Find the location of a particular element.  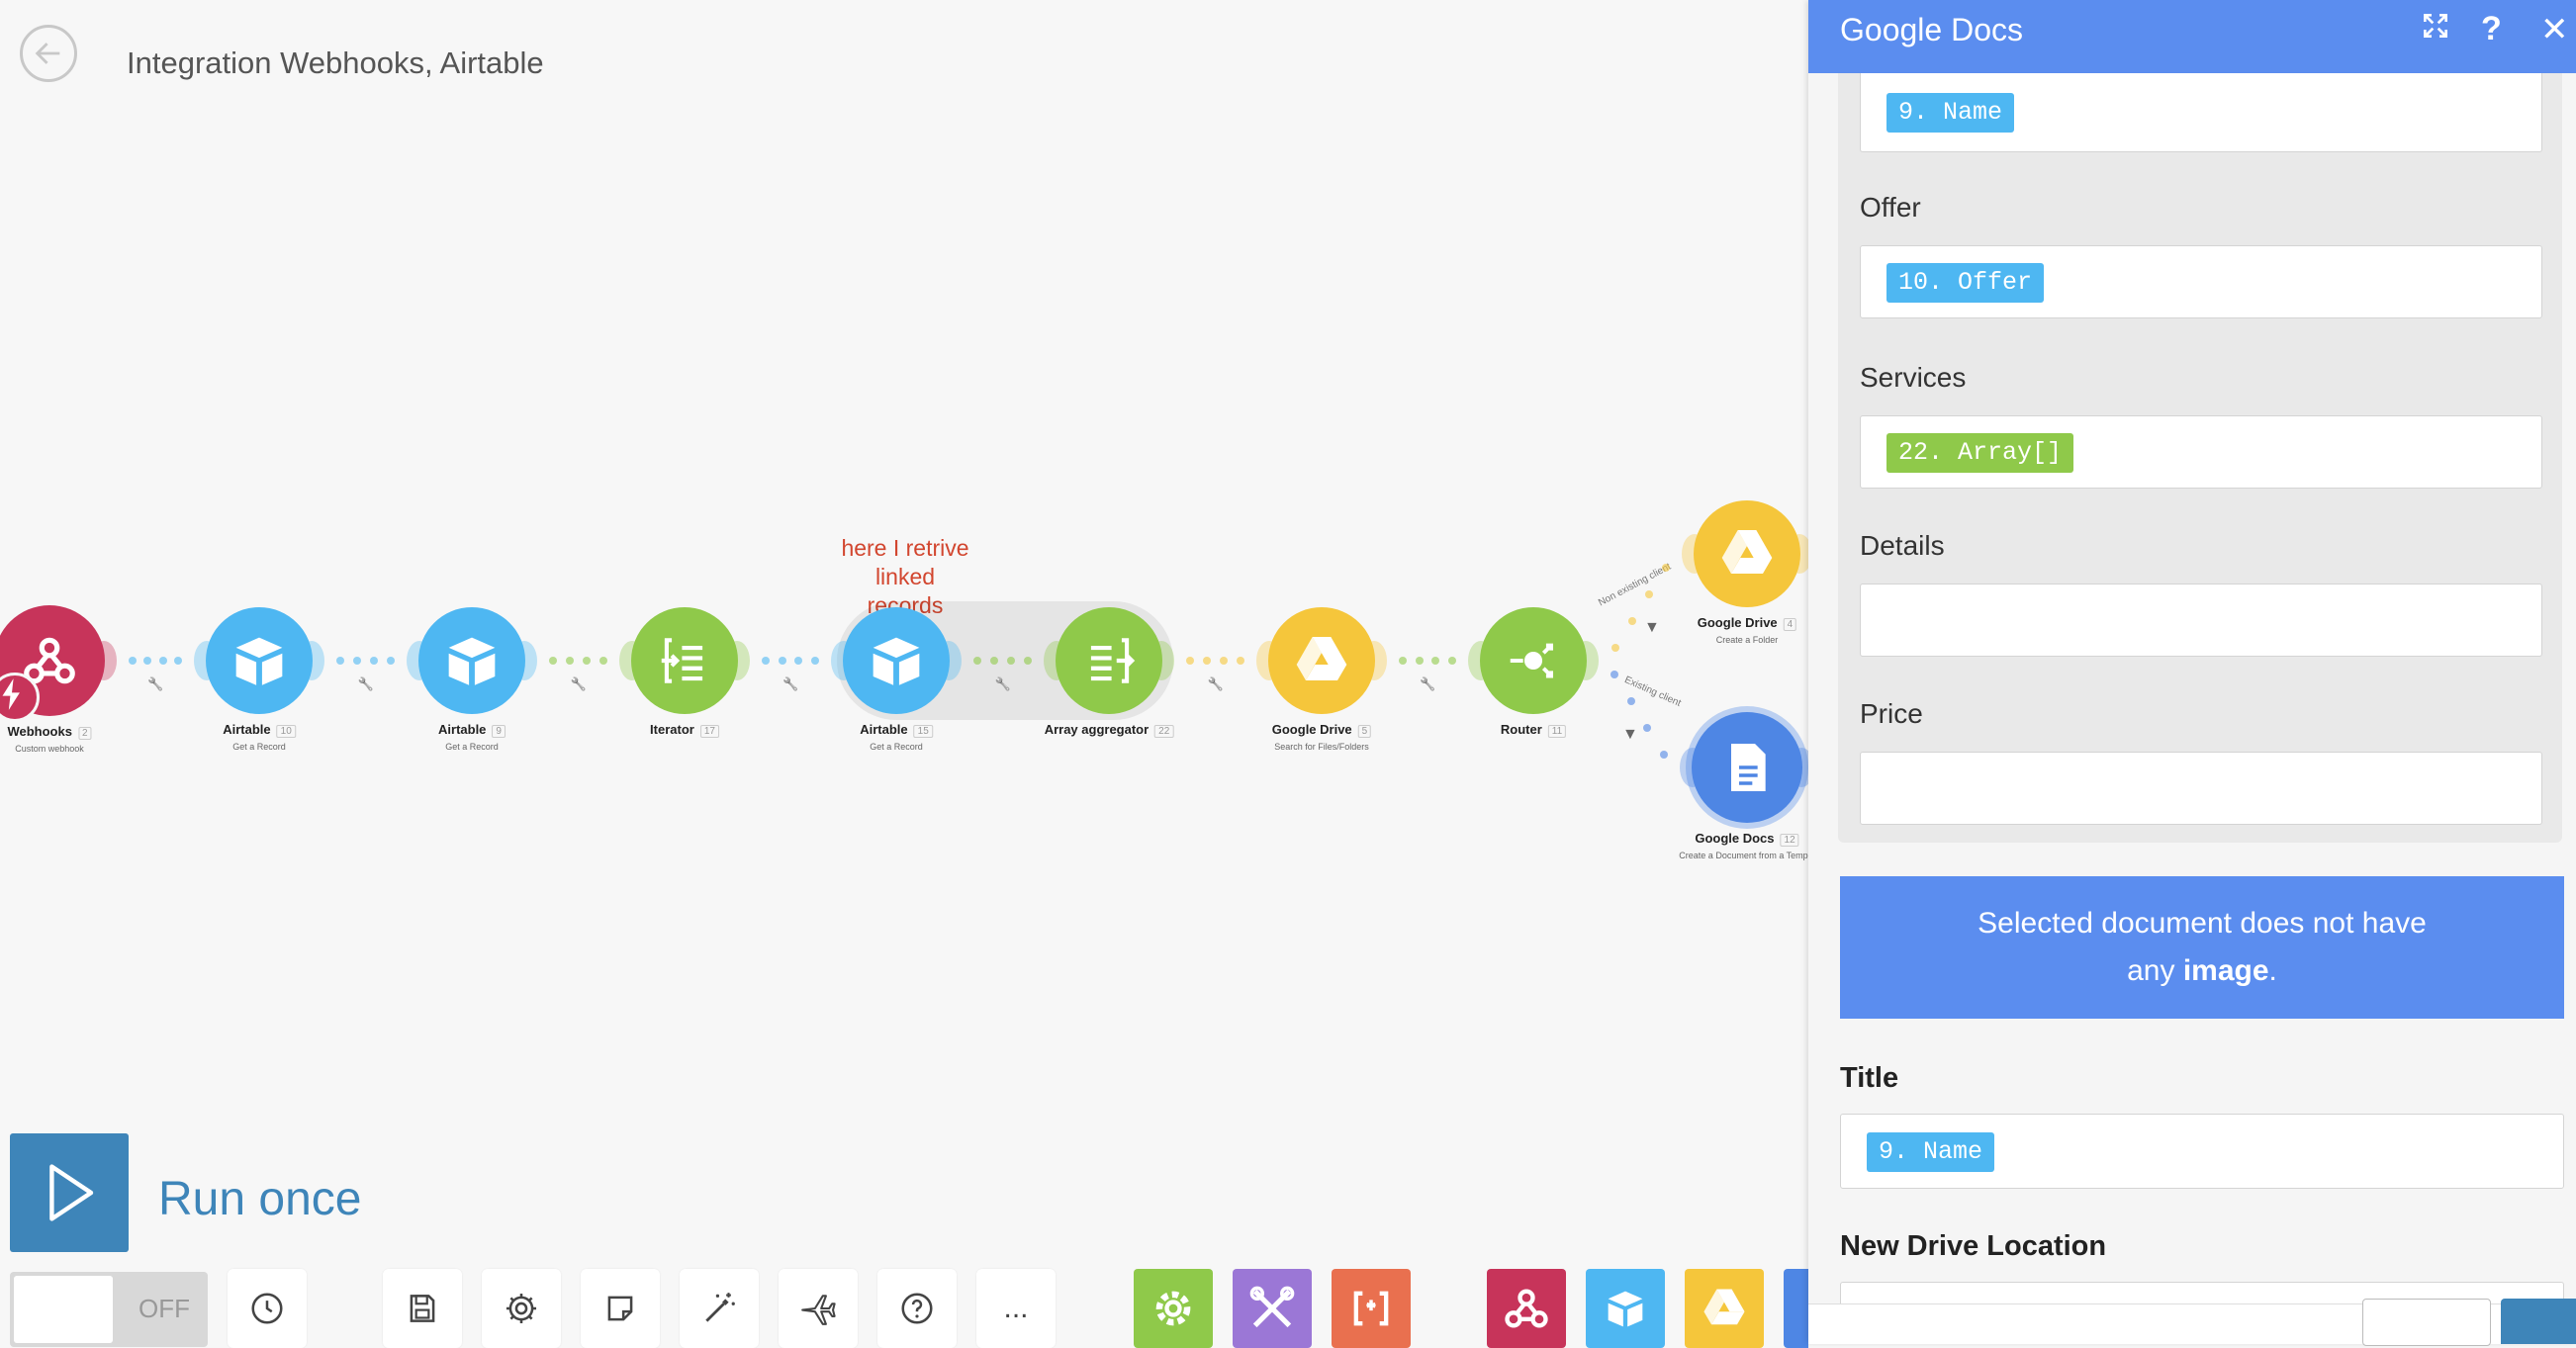

notes-button is located at coordinates (621, 1308).